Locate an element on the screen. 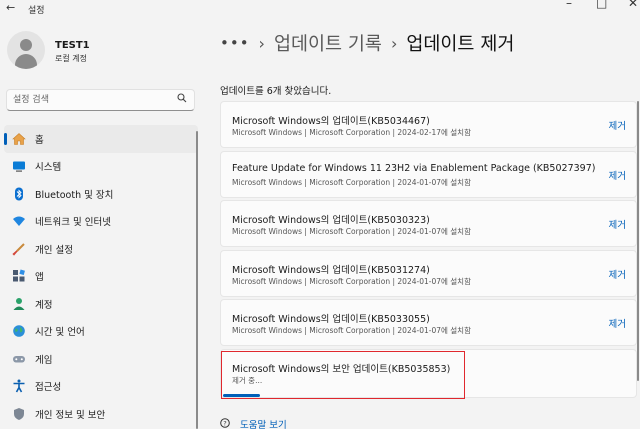  help-row: ? 도움말 보기 is located at coordinates (253, 423).